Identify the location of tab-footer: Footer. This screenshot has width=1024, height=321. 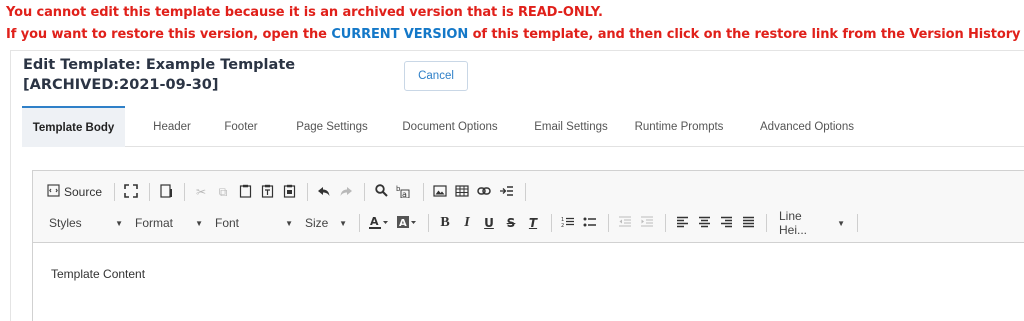
(241, 126).